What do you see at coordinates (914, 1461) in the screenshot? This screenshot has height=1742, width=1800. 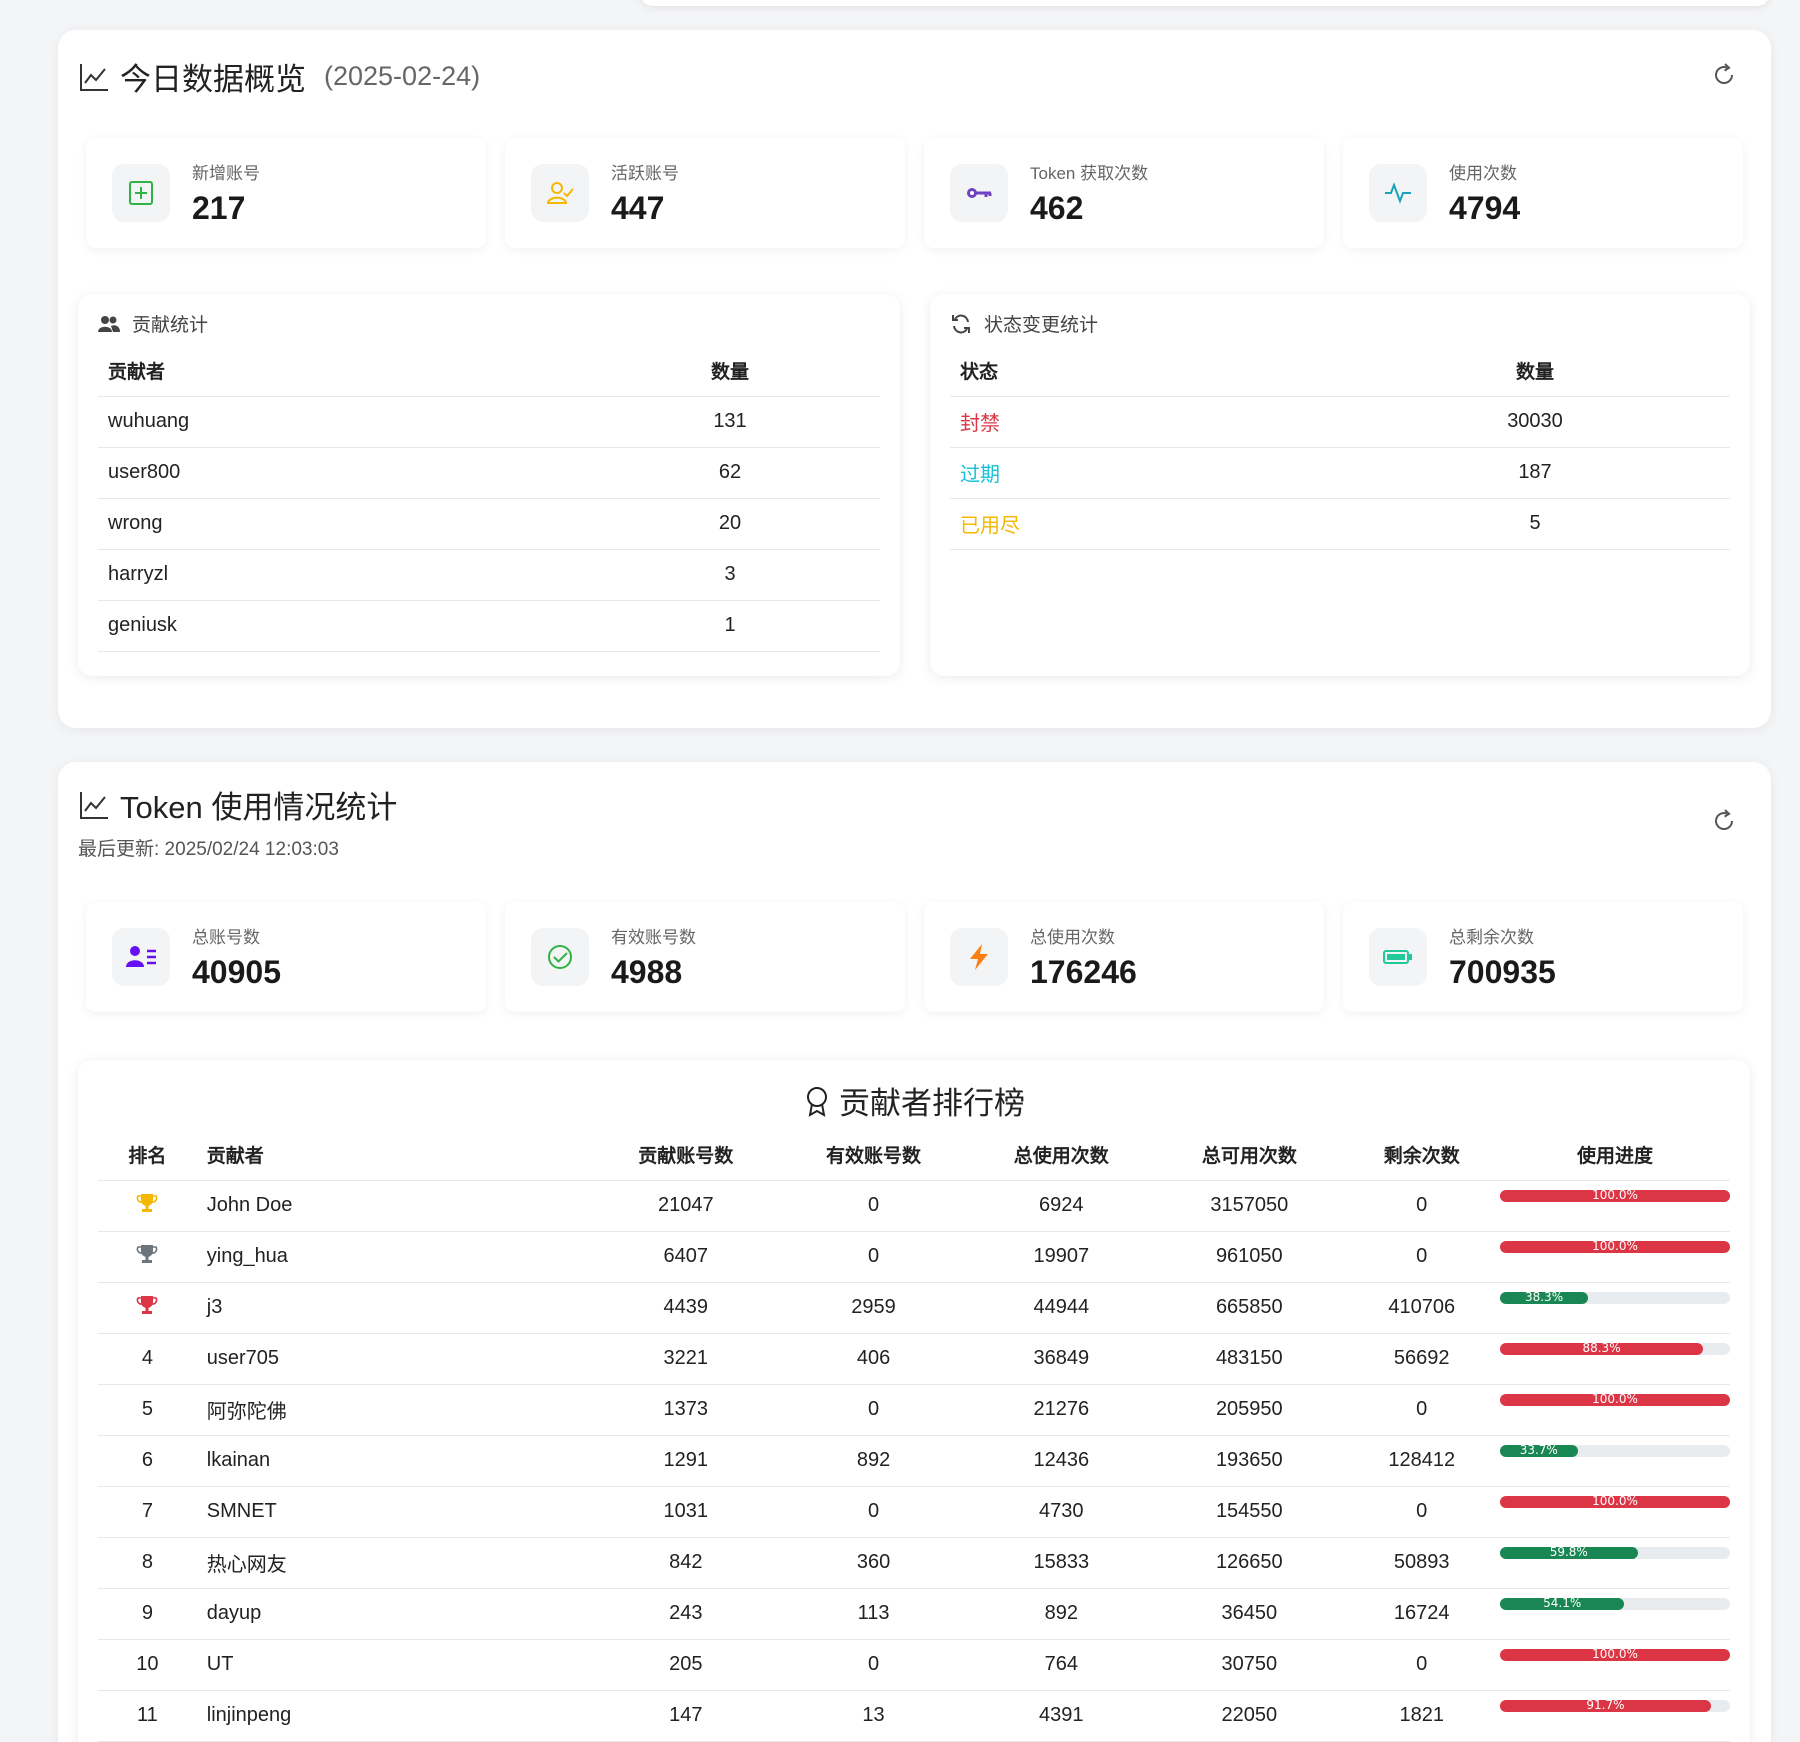 I see `table-row: 6 lkainan 1291 892 12436 193650 128412 33.7%` at bounding box center [914, 1461].